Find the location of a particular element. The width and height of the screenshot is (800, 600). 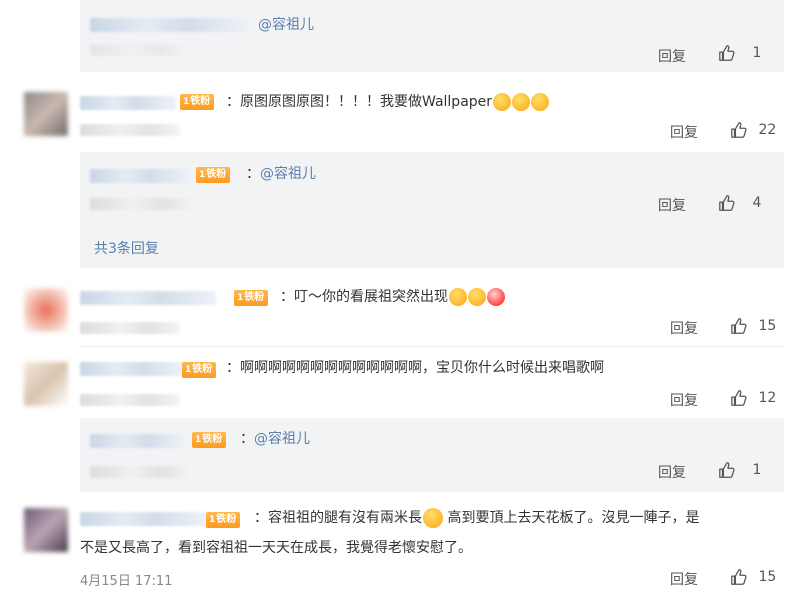

comment-text: ：原图原图原图！！！！我要做Wallpaper is located at coordinates (388, 102).